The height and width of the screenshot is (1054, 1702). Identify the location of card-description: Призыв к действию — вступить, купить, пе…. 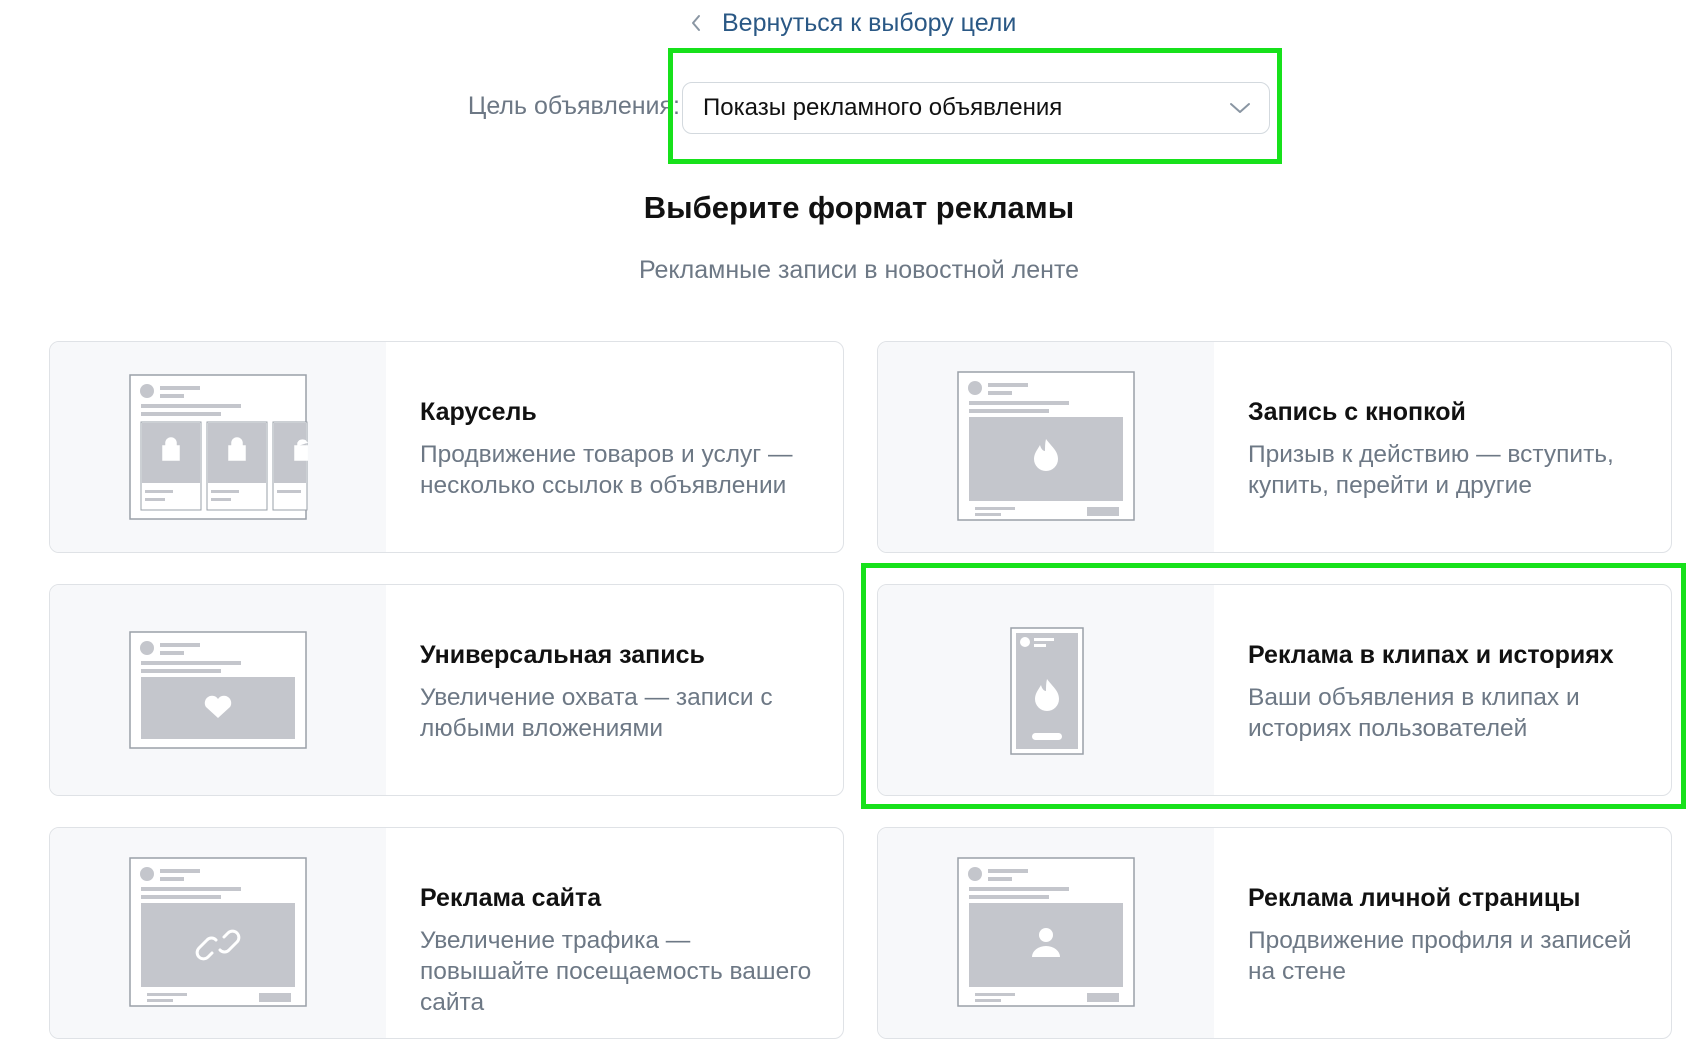
(1431, 470).